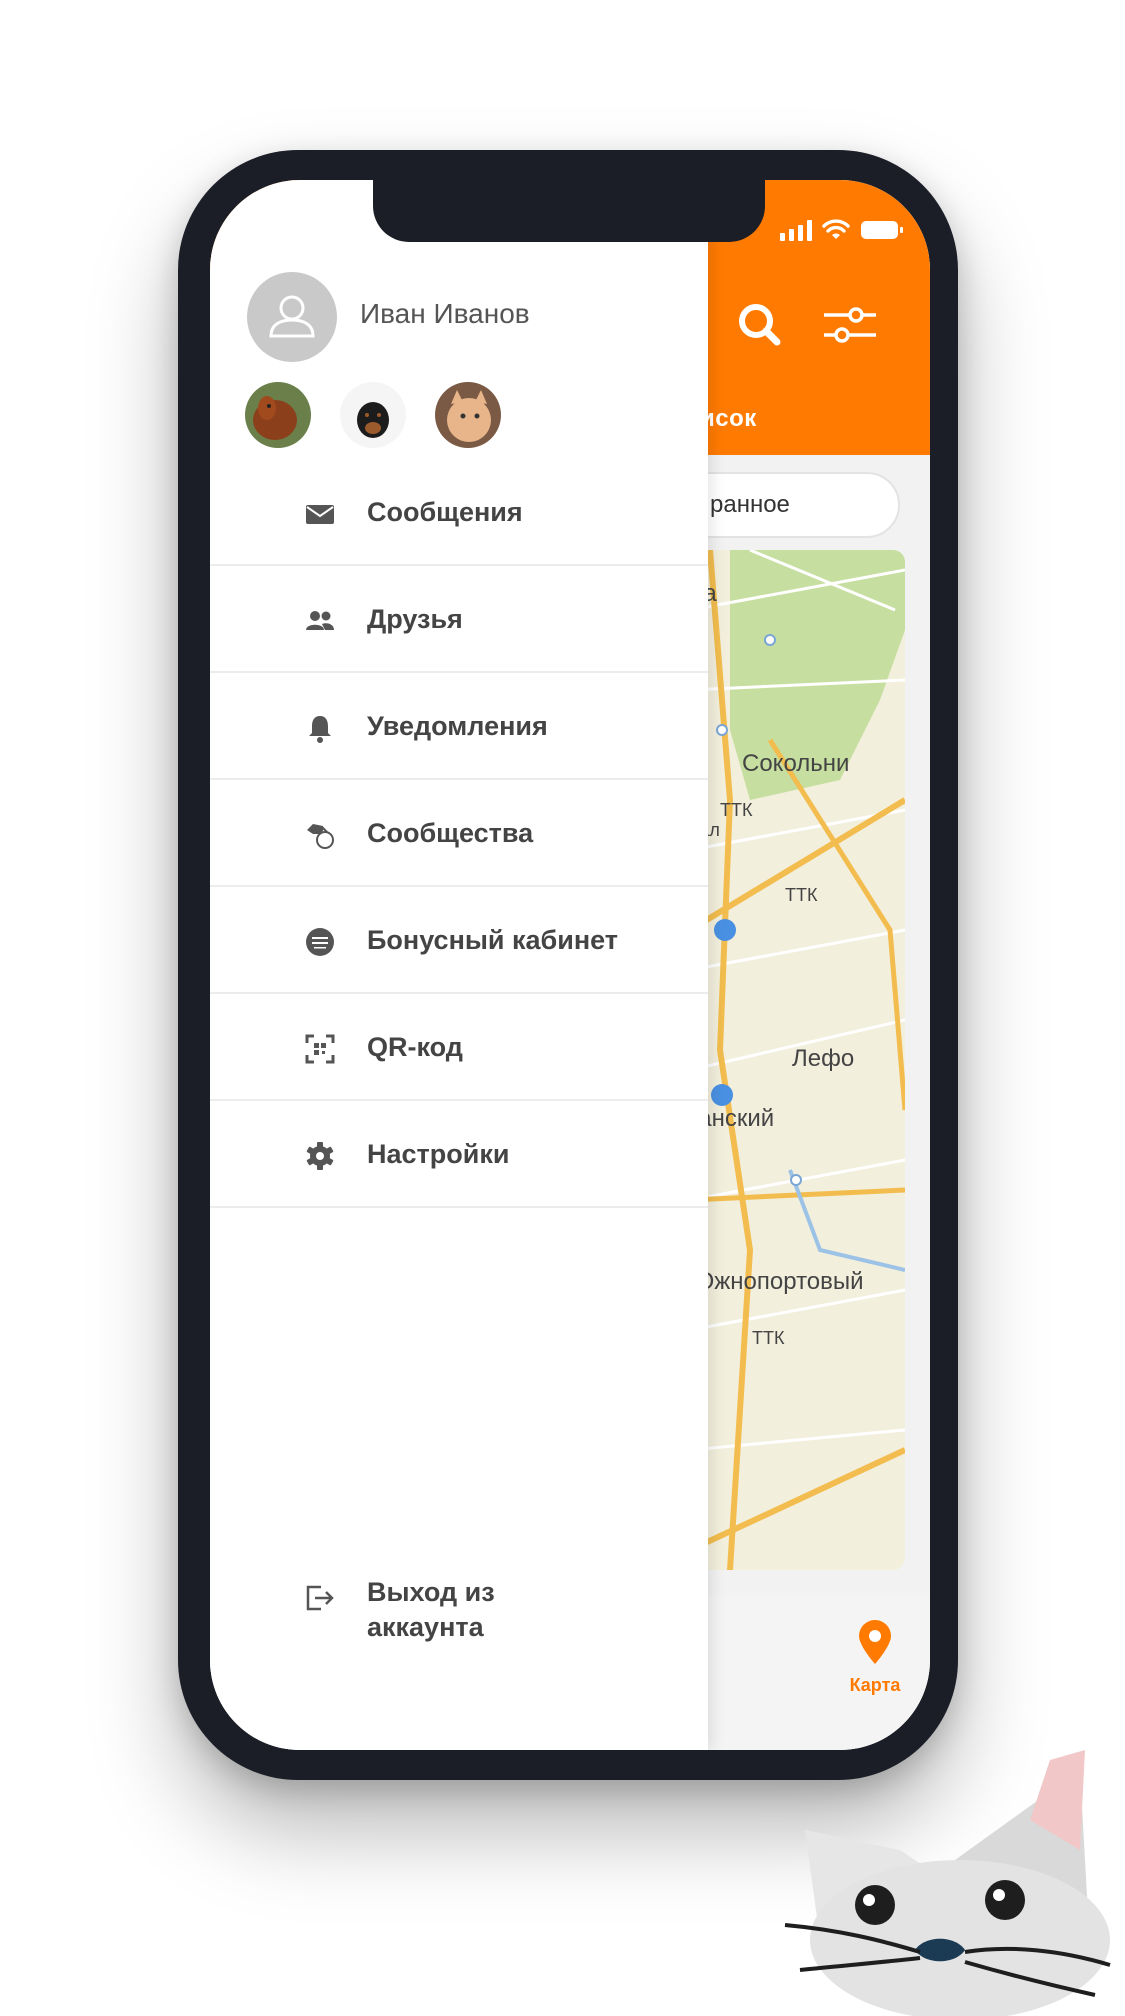  I want to click on wifi-icon, so click(836, 230).